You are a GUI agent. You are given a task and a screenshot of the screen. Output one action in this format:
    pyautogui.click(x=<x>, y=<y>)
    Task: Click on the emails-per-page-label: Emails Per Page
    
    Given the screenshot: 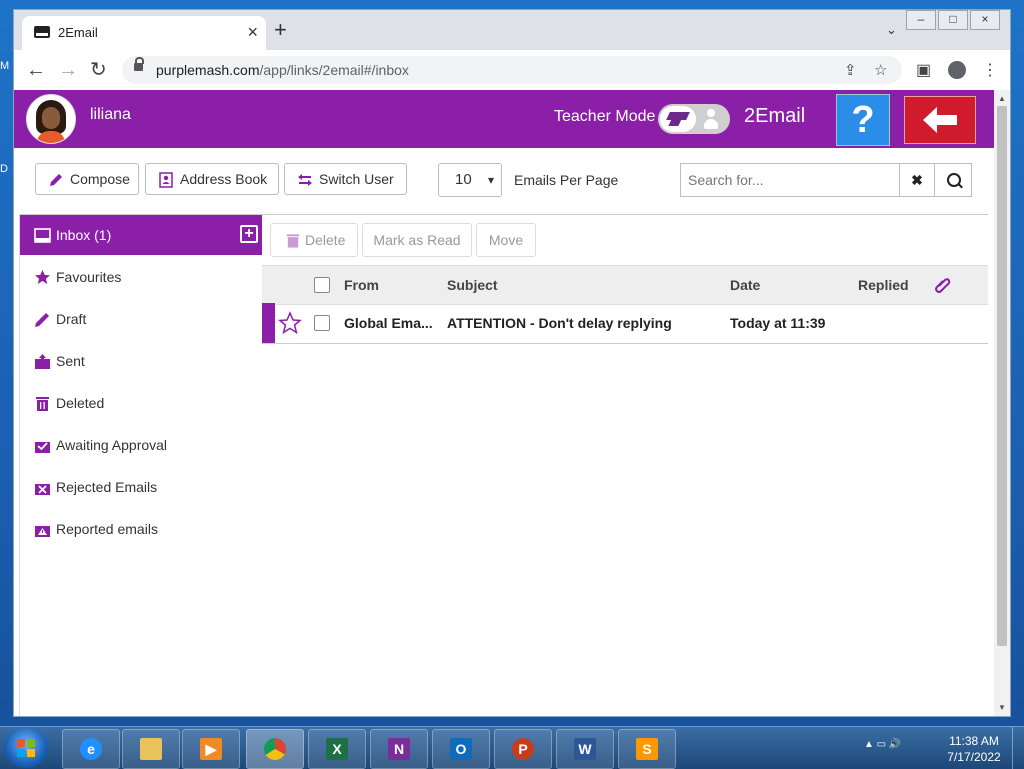 What is the action you would take?
    pyautogui.click(x=566, y=180)
    